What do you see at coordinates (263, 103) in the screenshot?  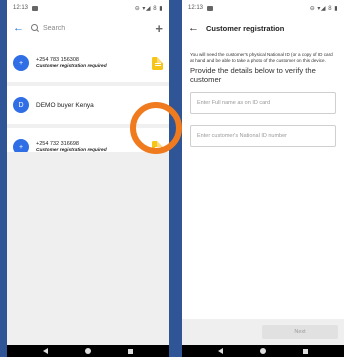 I see `full-name-input` at bounding box center [263, 103].